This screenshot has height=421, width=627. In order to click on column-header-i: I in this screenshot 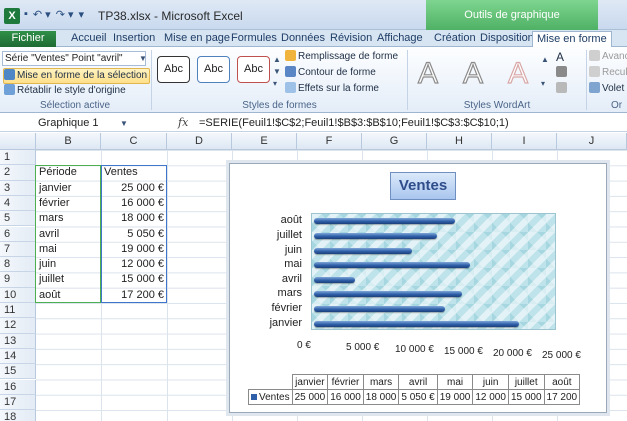, I will do `click(524, 141)`.